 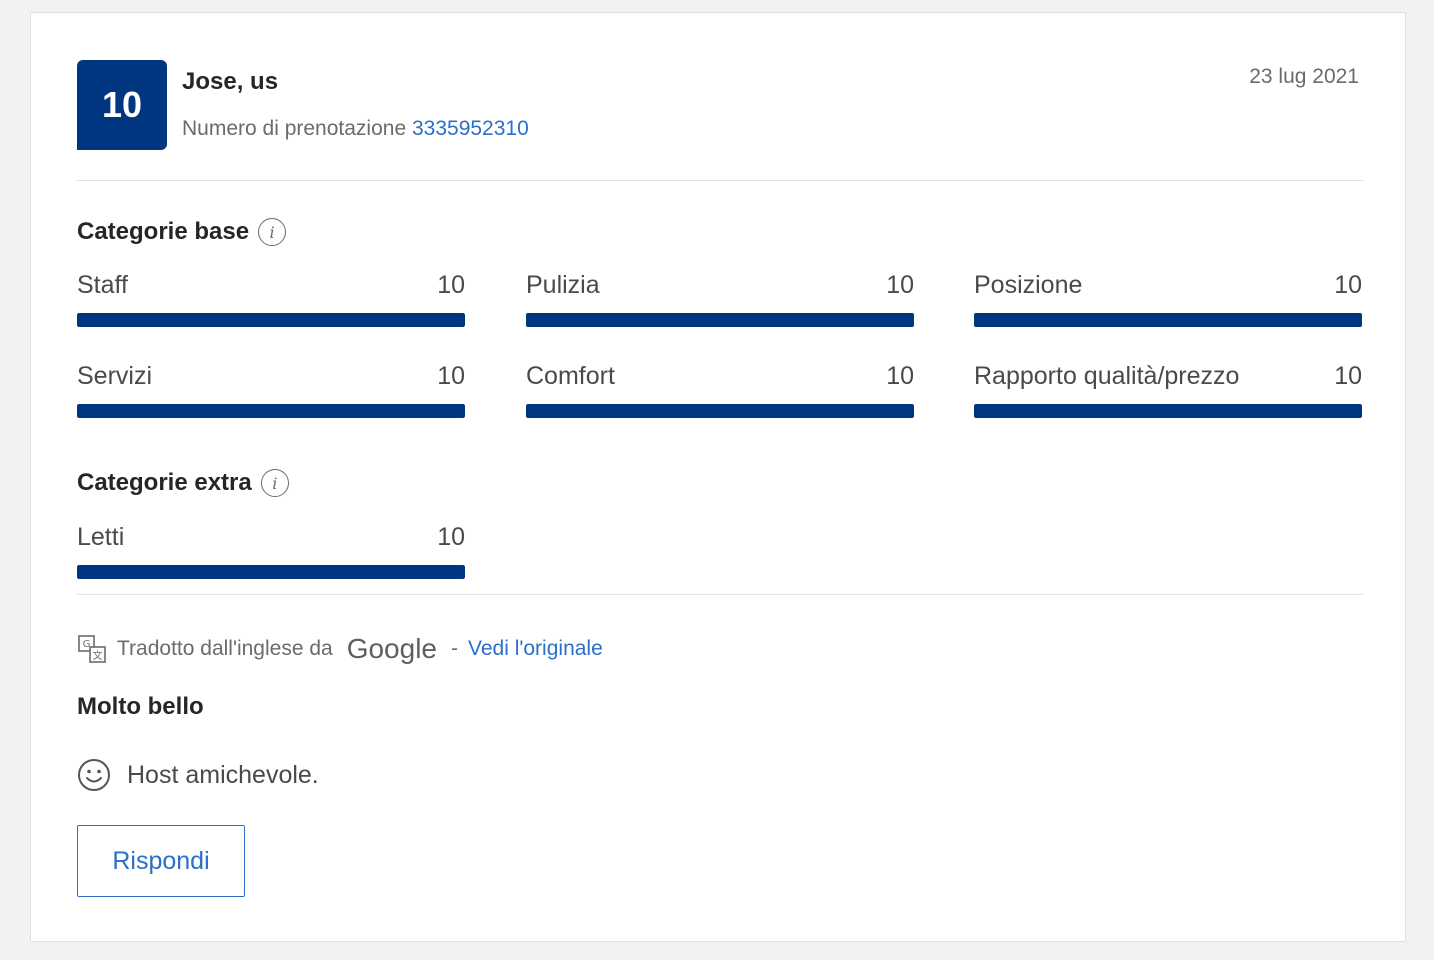 I want to click on reviewer-name: Jose, us, so click(x=230, y=81).